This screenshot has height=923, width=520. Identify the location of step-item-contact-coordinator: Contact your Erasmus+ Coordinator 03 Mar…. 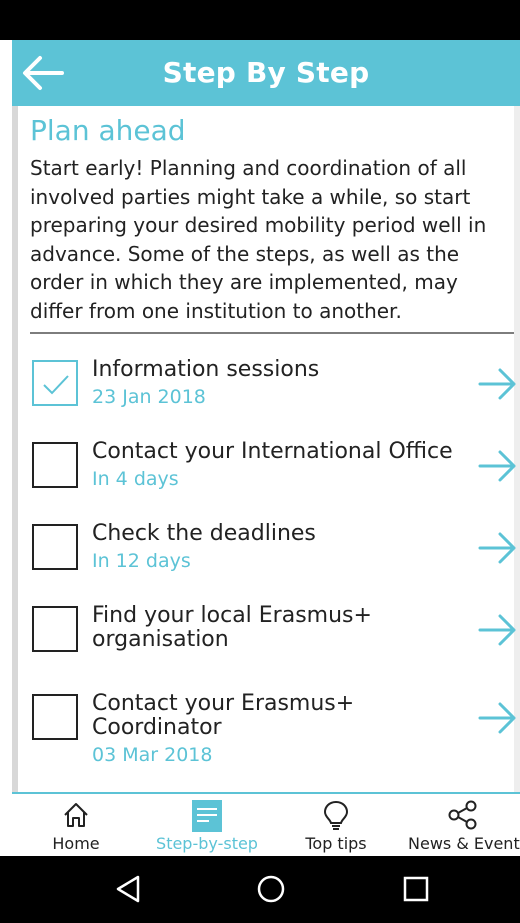
(275, 730).